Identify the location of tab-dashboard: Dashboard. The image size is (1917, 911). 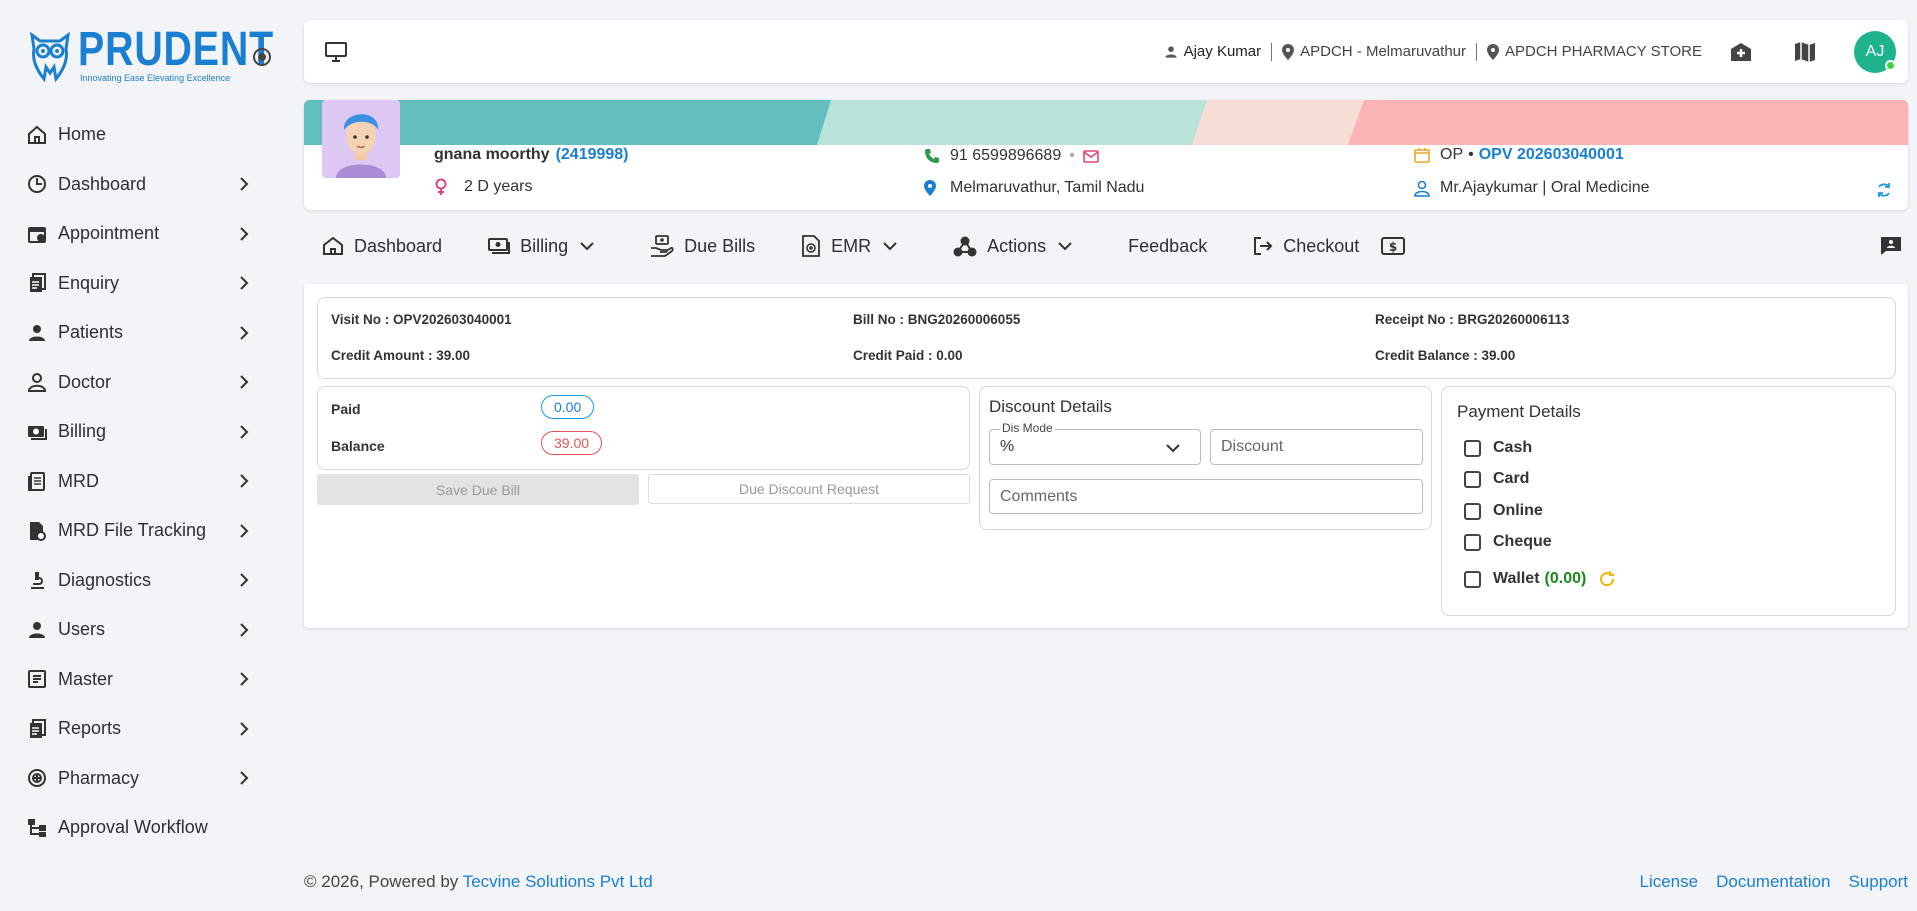
(382, 246).